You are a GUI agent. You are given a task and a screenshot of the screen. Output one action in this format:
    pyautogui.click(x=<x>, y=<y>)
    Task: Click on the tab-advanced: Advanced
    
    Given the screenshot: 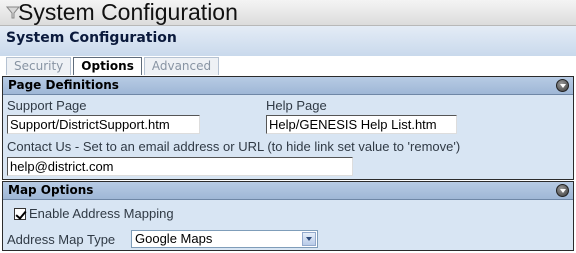 What is the action you would take?
    pyautogui.click(x=181, y=66)
    